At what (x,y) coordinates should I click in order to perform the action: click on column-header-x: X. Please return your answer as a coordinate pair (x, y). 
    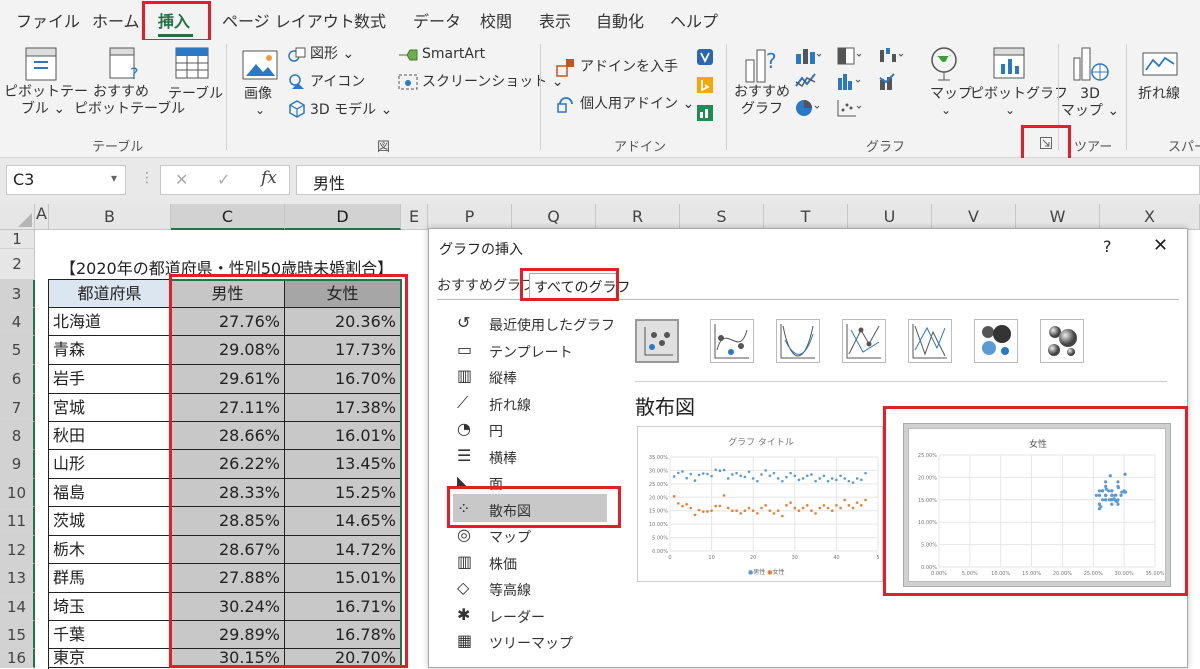
    Looking at the image, I should click on (1150, 217).